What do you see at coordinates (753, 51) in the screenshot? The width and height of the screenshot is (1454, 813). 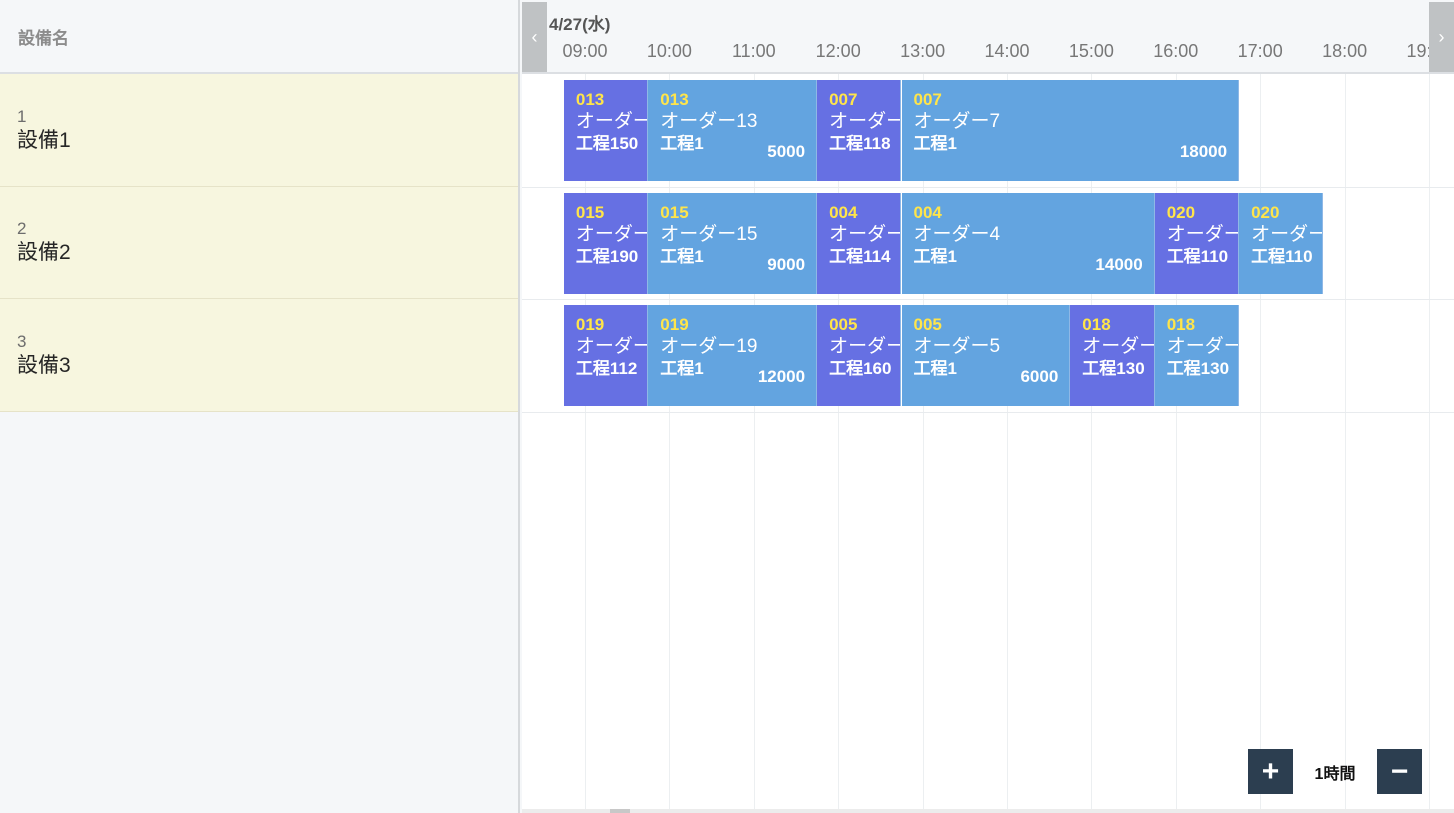 I see `hour-label: 11:00` at bounding box center [753, 51].